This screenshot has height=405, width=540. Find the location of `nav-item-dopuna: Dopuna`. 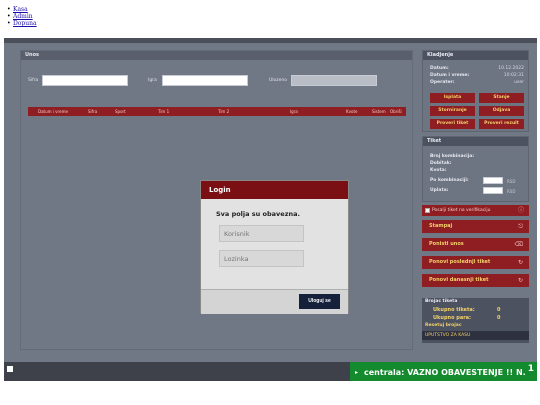

nav-item-dopuna: Dopuna is located at coordinates (21, 23).